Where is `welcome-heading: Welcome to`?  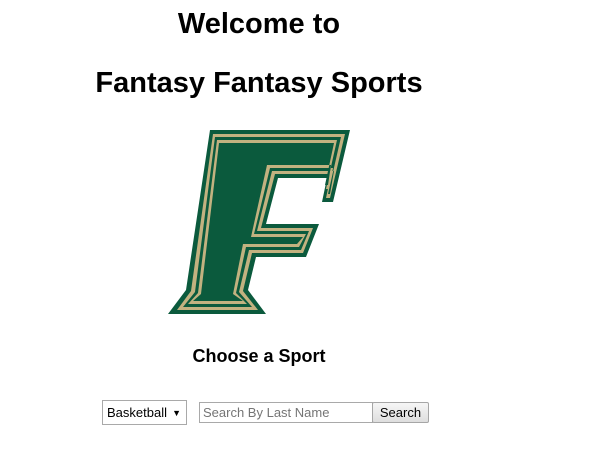
welcome-heading: Welcome to is located at coordinates (259, 24).